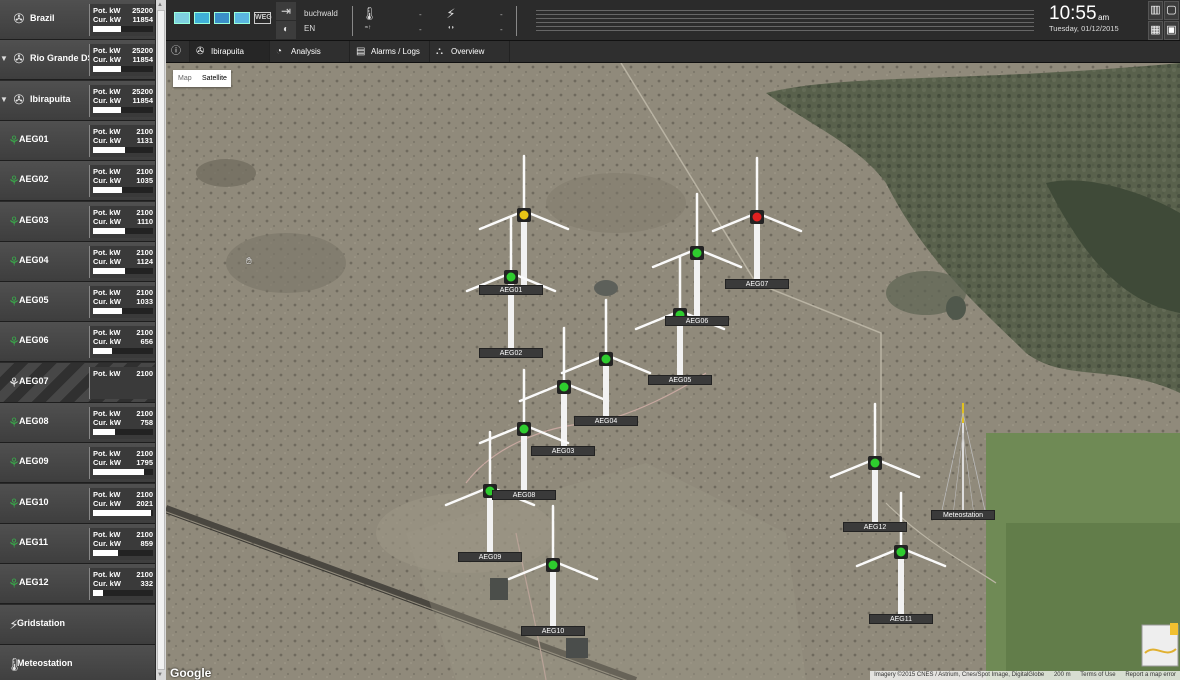  Describe the element at coordinates (1160, 645) in the screenshot. I see `street-view-thumbnail` at that location.